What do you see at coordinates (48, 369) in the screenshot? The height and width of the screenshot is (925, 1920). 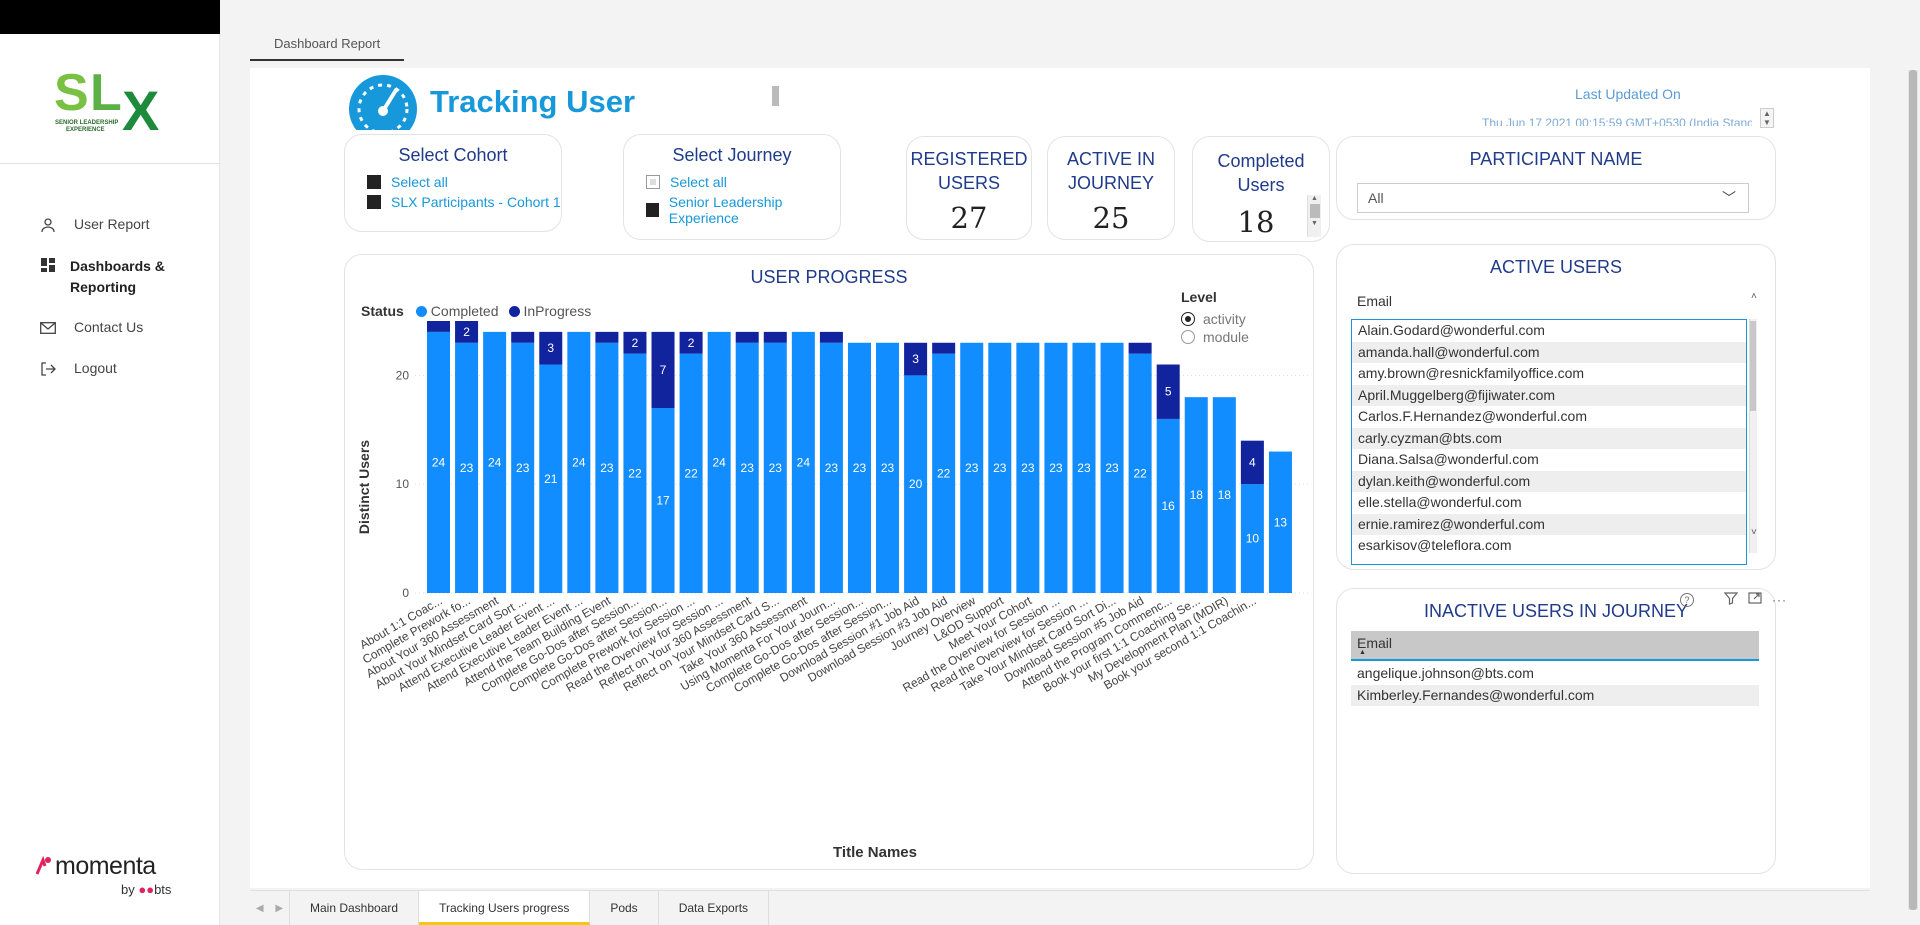 I see `logout-icon` at bounding box center [48, 369].